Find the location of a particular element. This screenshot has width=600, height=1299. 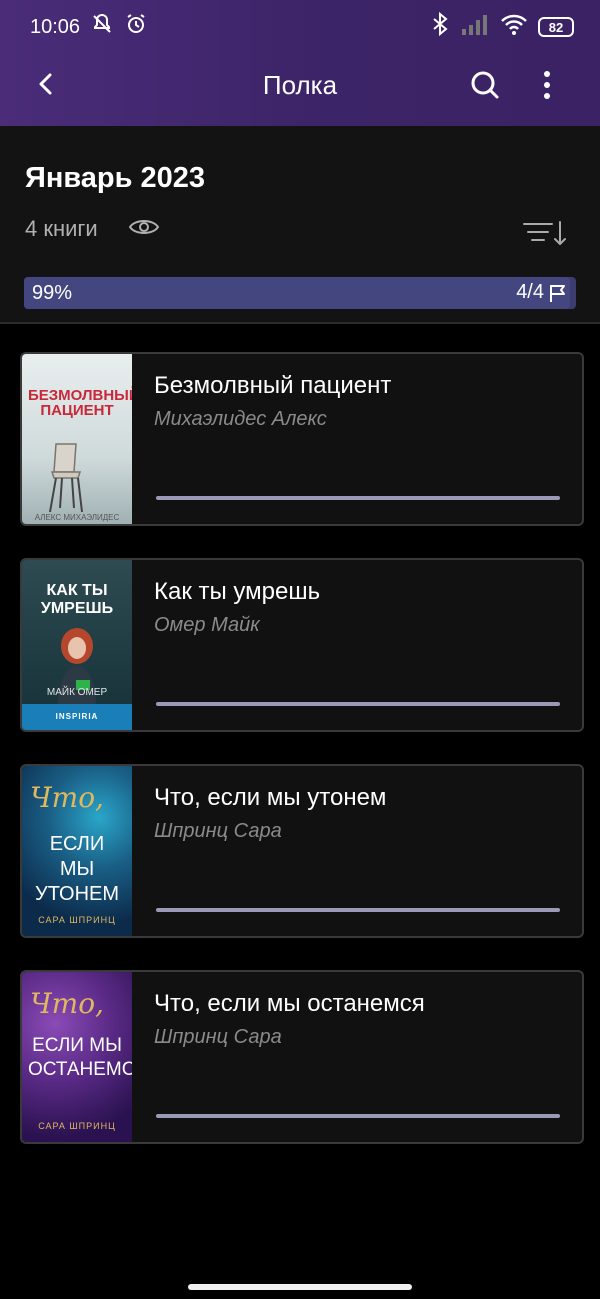

book-cover: Что, ЕСЛИ МЫ УТОНЕМ САРА ШПРИНЦ is located at coordinates (77, 851).